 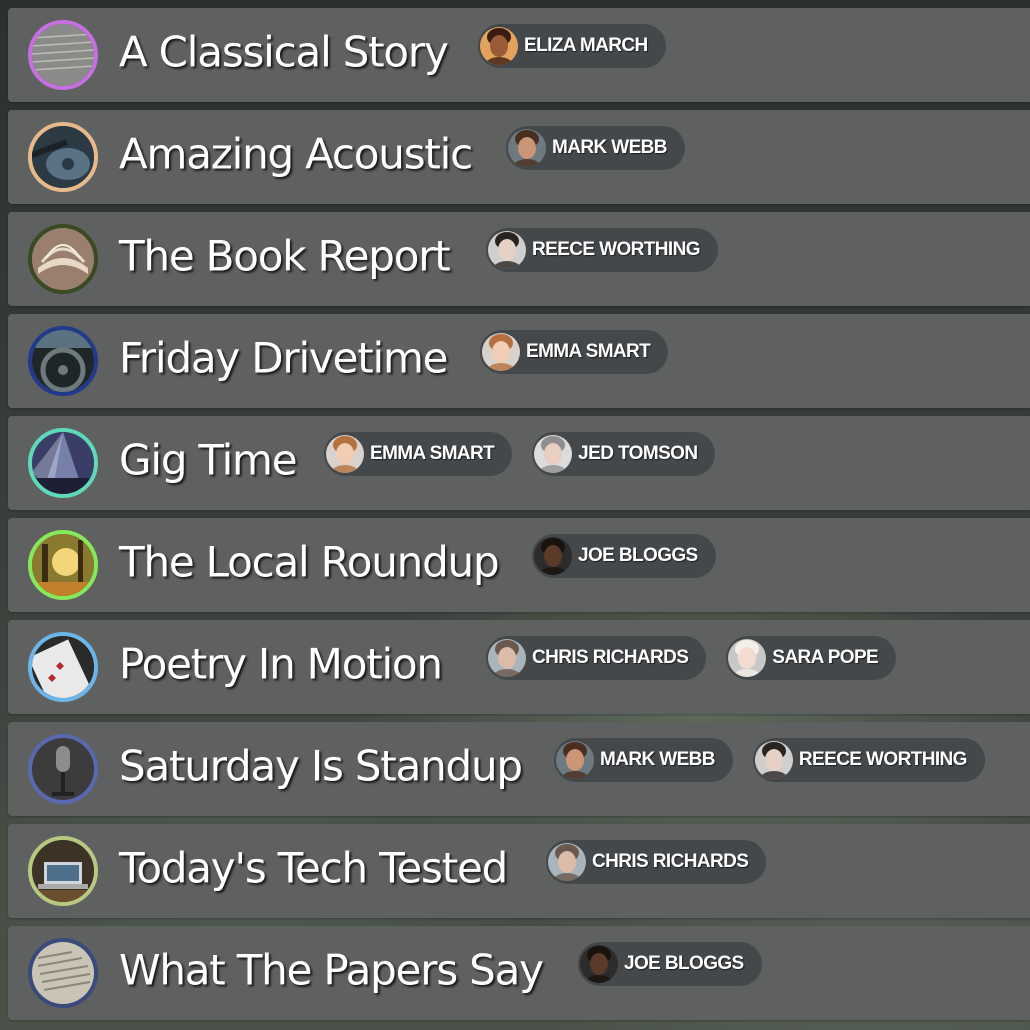 I want to click on host-list: EMMA SMART JED TOMSON, so click(x=520, y=454).